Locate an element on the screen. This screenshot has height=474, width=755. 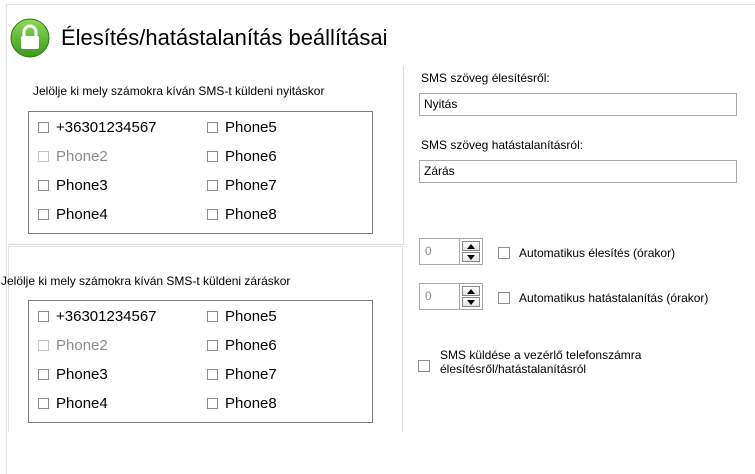
disarming-phone-4-checkbox: Phone4 is located at coordinates (73, 403).